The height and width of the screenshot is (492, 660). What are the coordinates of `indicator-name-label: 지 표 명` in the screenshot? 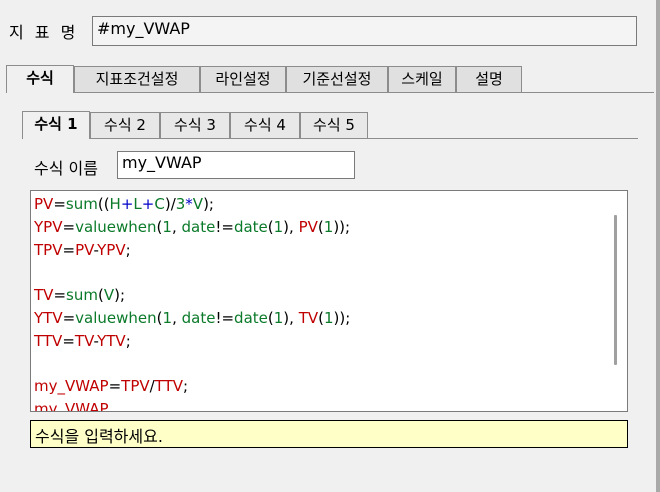 It's located at (44, 32).